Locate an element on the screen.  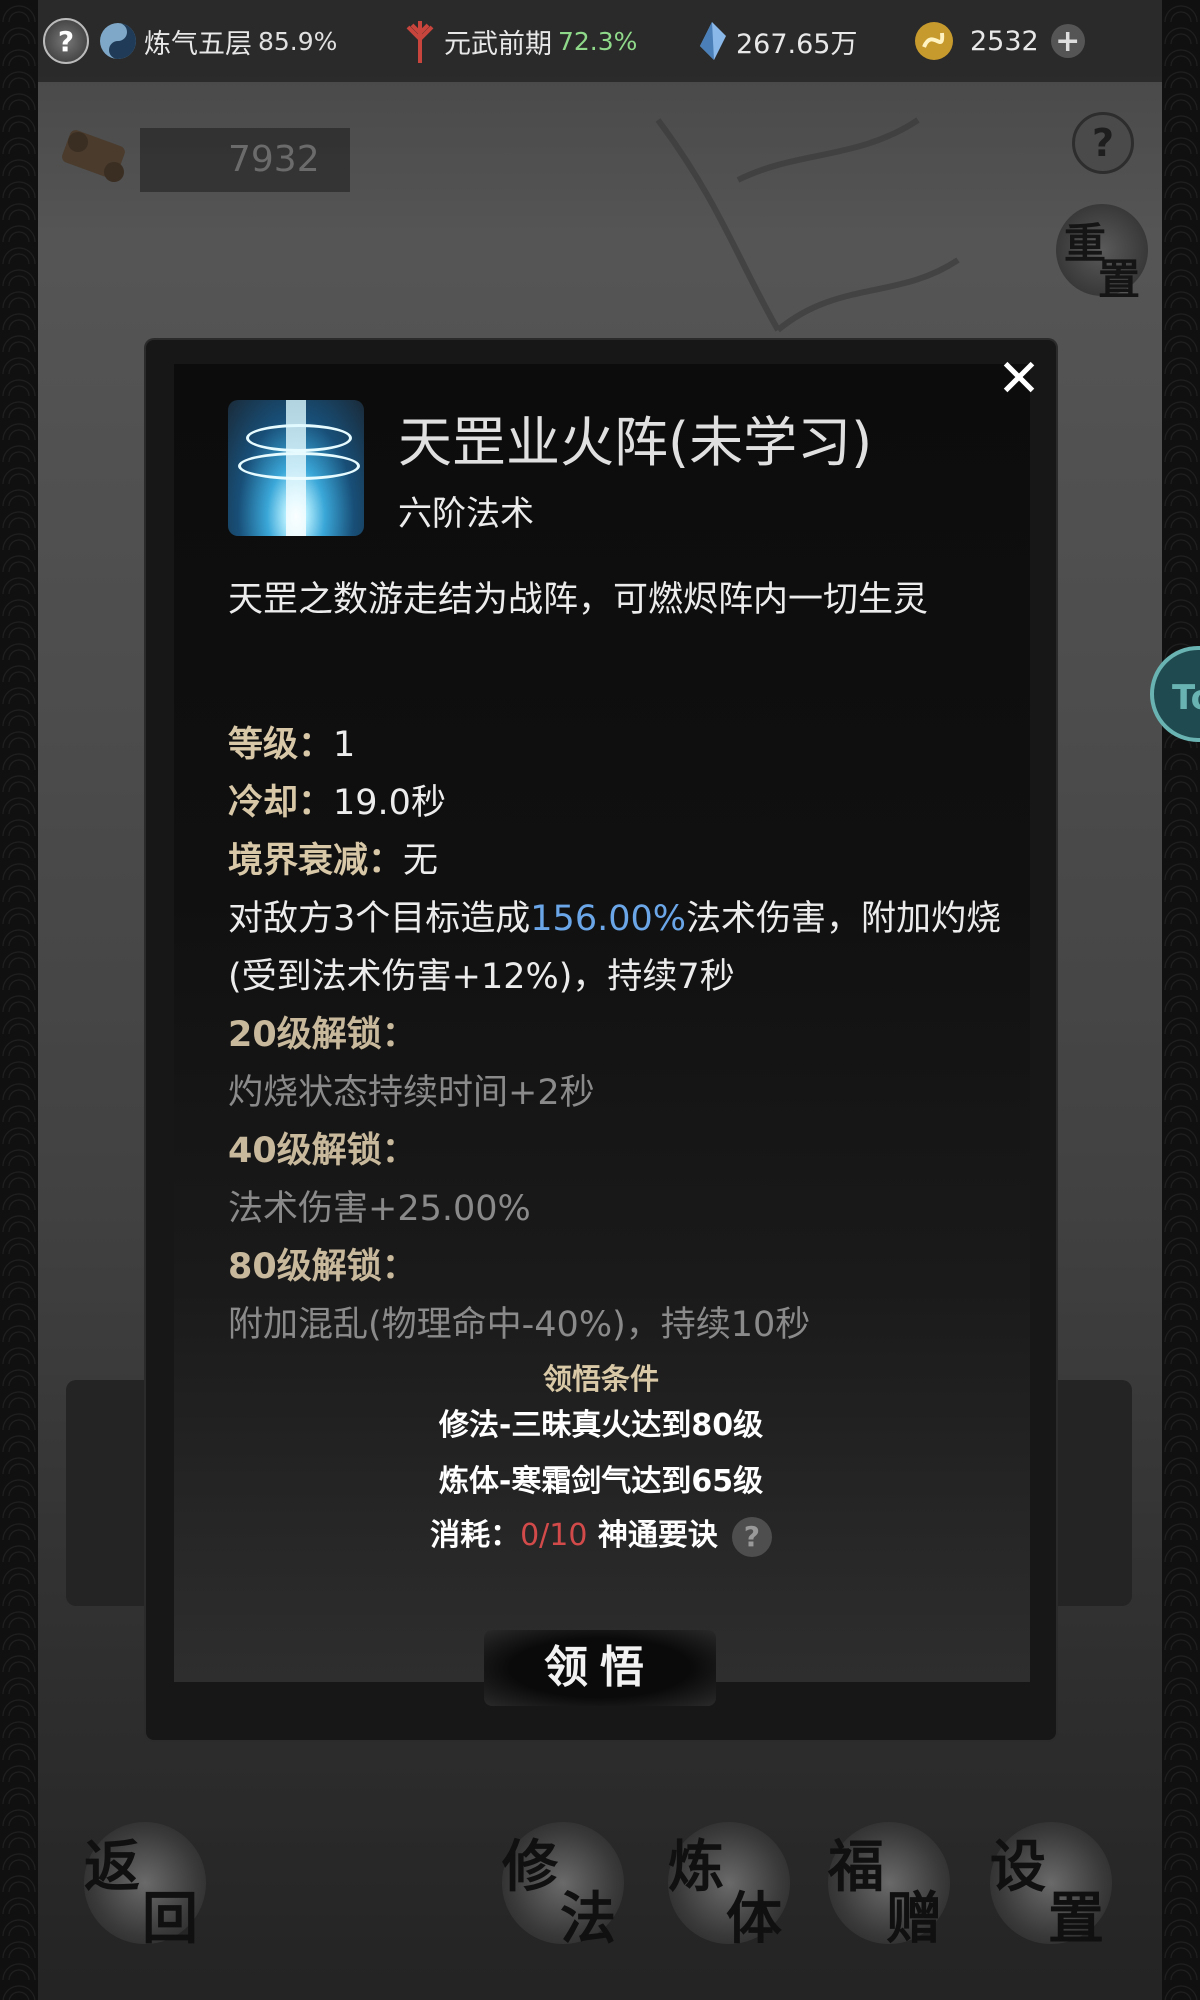
back-button: 返 回 is located at coordinates (145, 1887).